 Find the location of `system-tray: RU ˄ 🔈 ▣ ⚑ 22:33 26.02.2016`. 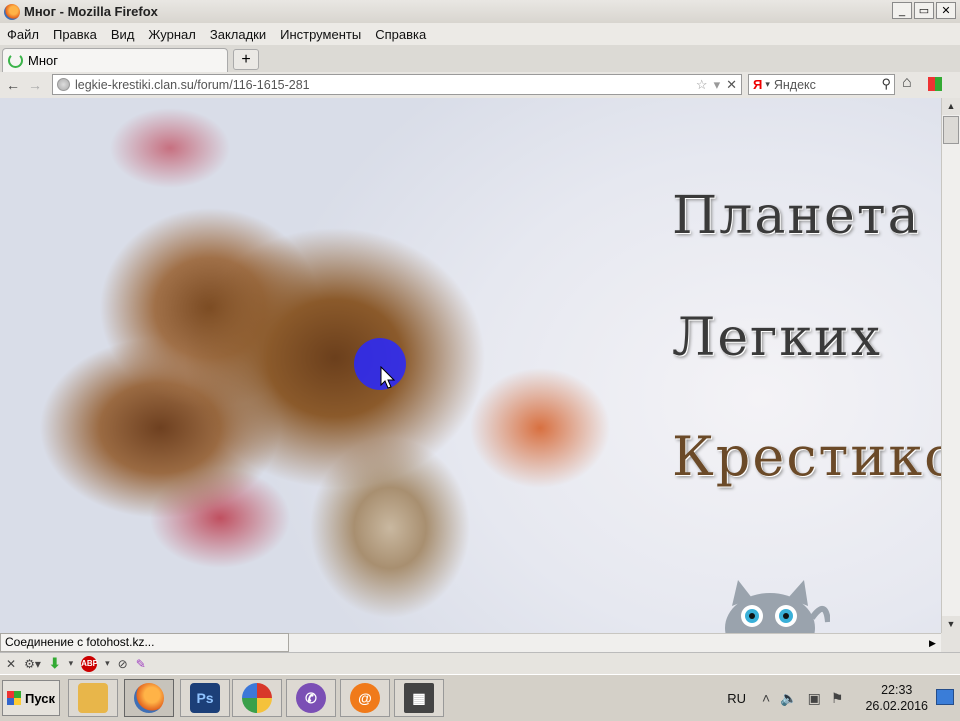

system-tray: RU ˄ 🔈 ▣ ⚑ 22:33 26.02.2016 is located at coordinates (843, 698).